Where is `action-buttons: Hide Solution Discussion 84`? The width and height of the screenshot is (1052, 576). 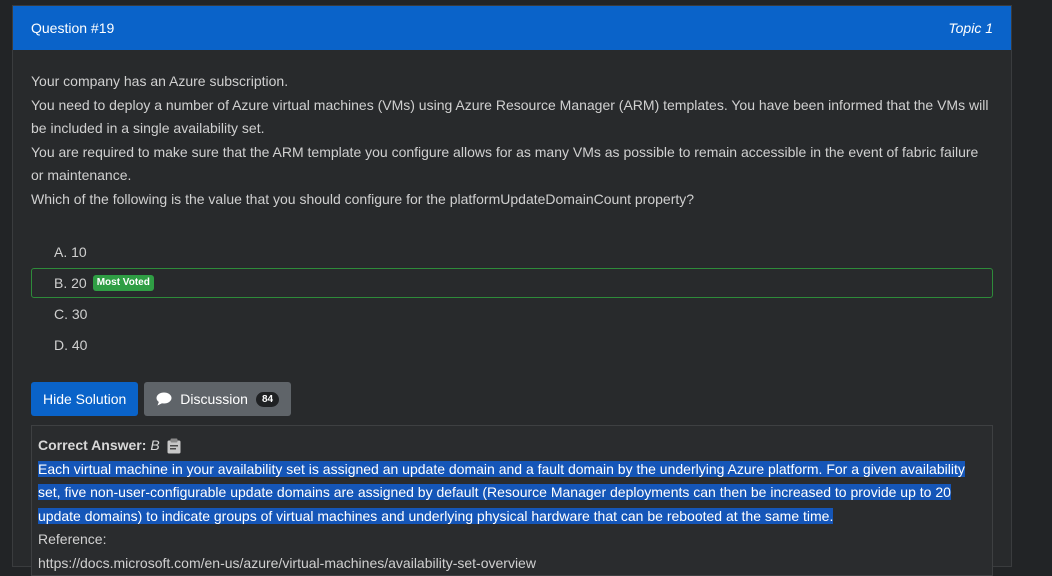 action-buttons: Hide Solution Discussion 84 is located at coordinates (512, 399).